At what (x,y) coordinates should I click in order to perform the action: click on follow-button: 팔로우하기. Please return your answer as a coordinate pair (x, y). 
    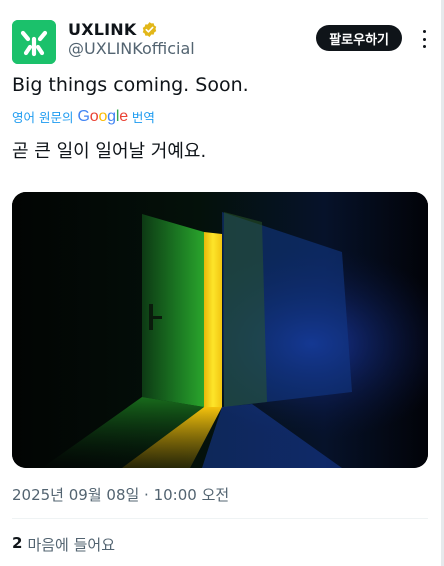
    Looking at the image, I should click on (359, 38).